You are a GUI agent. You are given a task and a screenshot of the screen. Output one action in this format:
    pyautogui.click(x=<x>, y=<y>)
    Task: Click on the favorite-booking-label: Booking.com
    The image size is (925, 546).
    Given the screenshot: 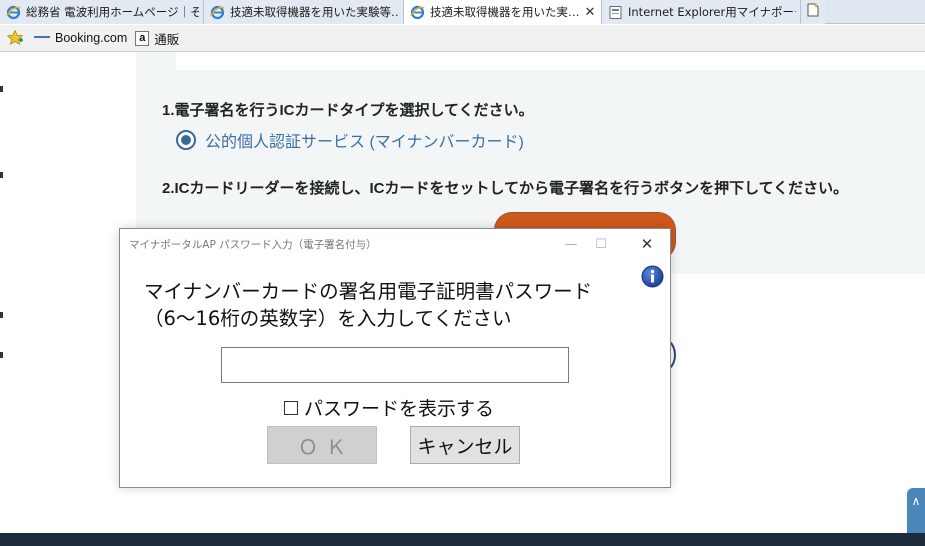 What is the action you would take?
    pyautogui.click(x=91, y=38)
    